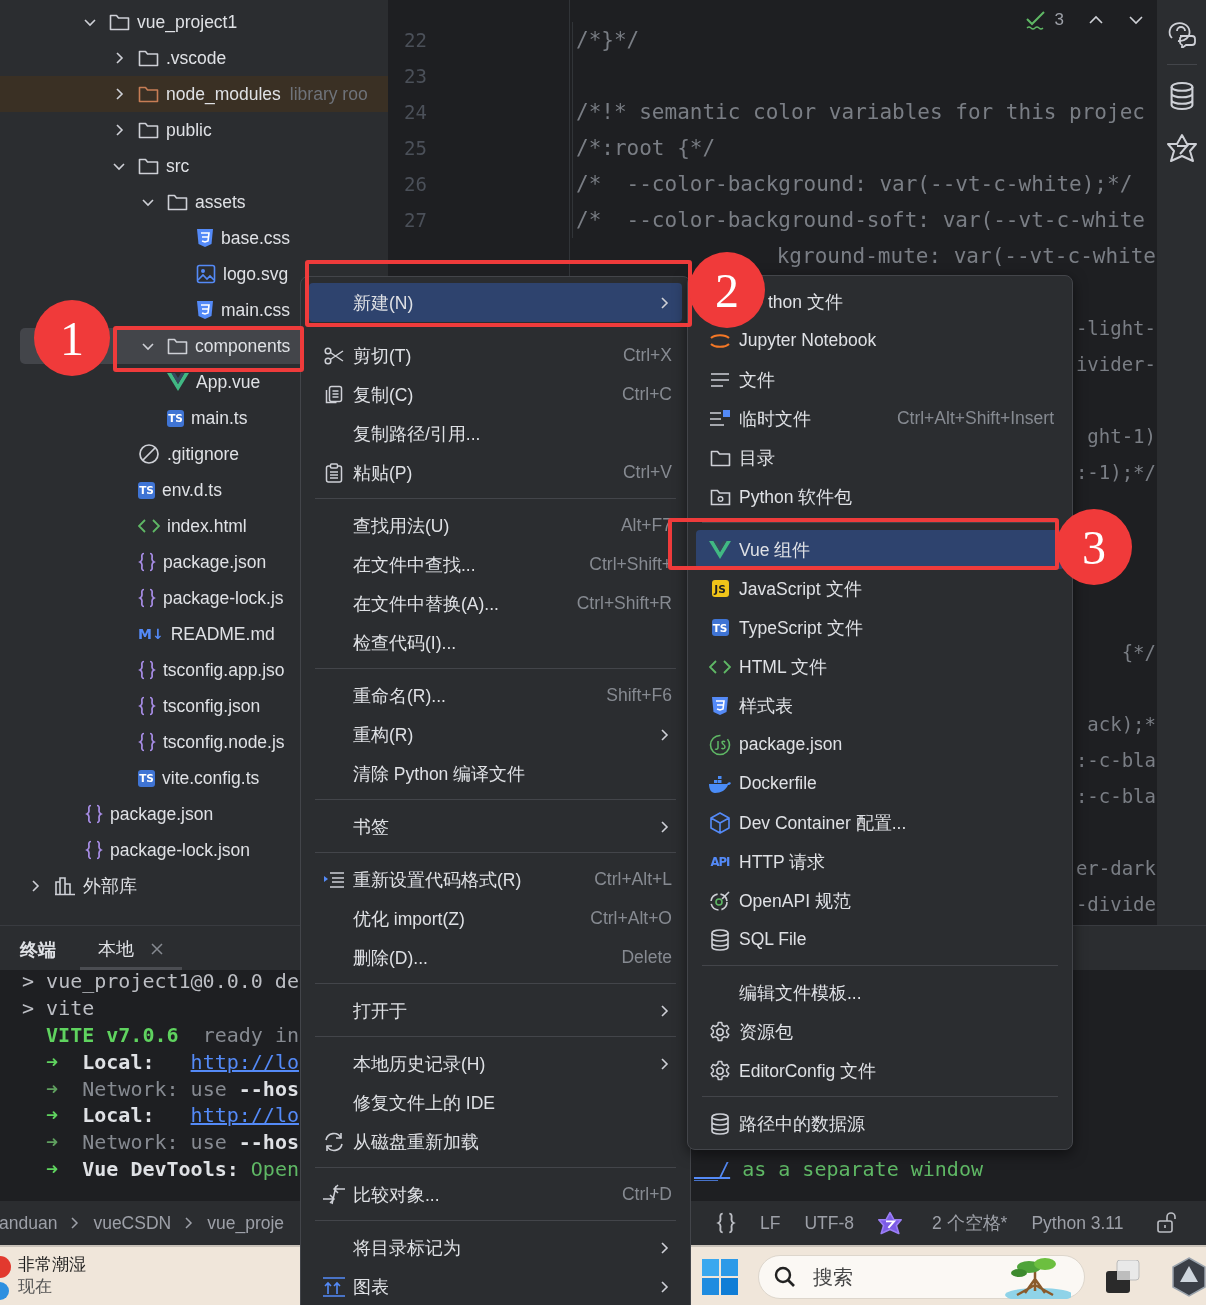  I want to click on file-encoding: UTF-8, so click(829, 1223).